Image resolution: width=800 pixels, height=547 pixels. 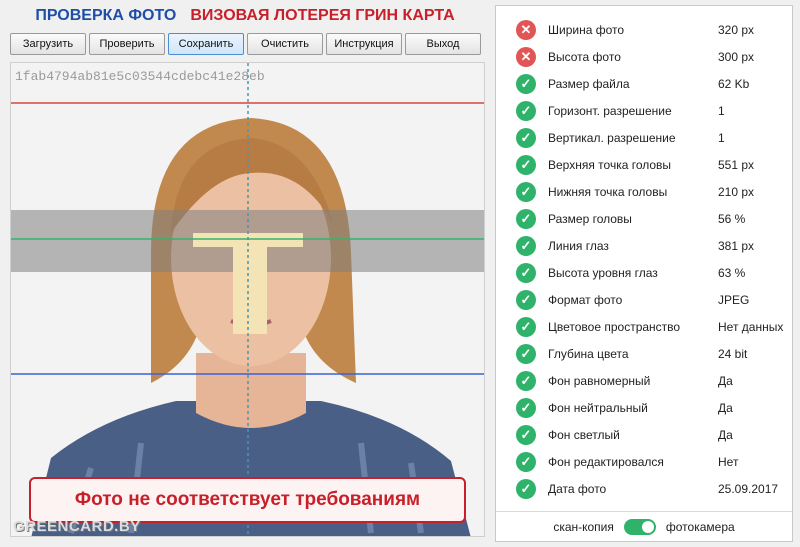 I want to click on check-label: Ширина фото, so click(x=586, y=29).